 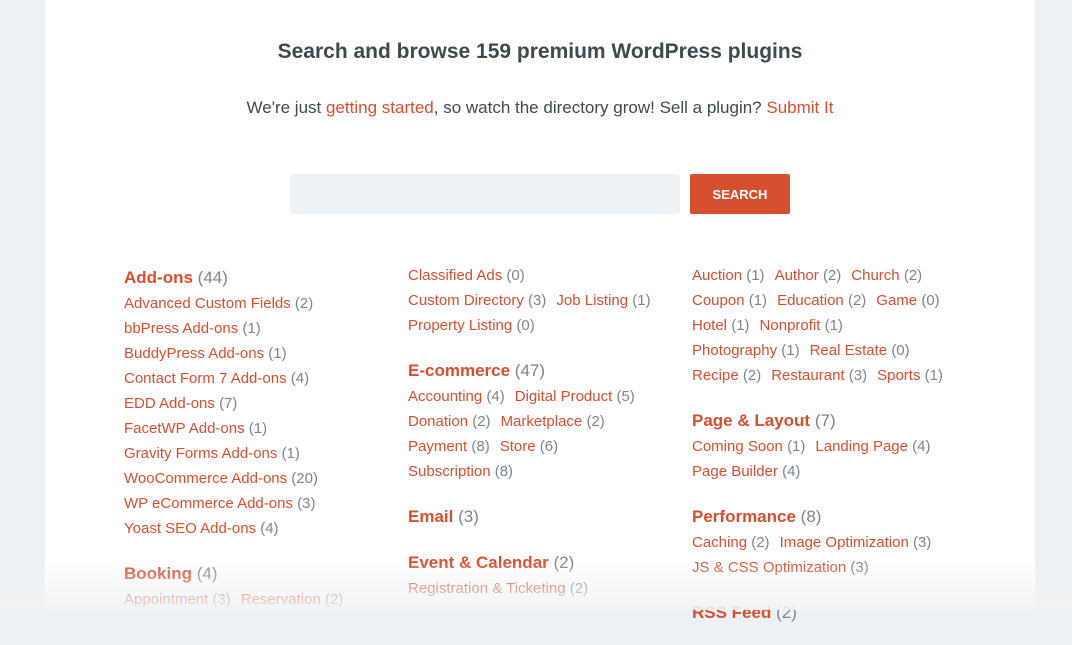 I want to click on subcategory-row: Recipe (2) Restaurant (3) Sports (1), so click(x=832, y=375).